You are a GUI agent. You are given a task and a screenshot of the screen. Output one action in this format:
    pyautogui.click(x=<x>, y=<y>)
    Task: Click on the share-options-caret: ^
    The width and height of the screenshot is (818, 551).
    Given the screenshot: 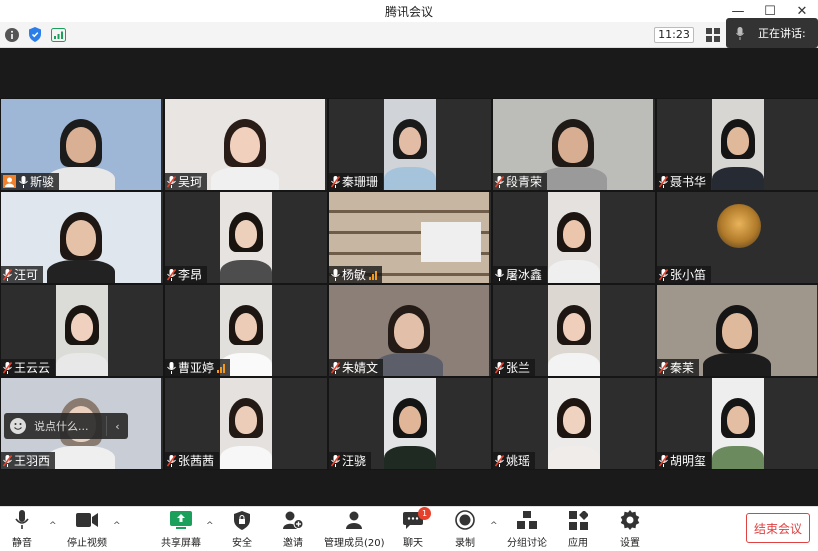 What is the action you would take?
    pyautogui.click(x=210, y=526)
    